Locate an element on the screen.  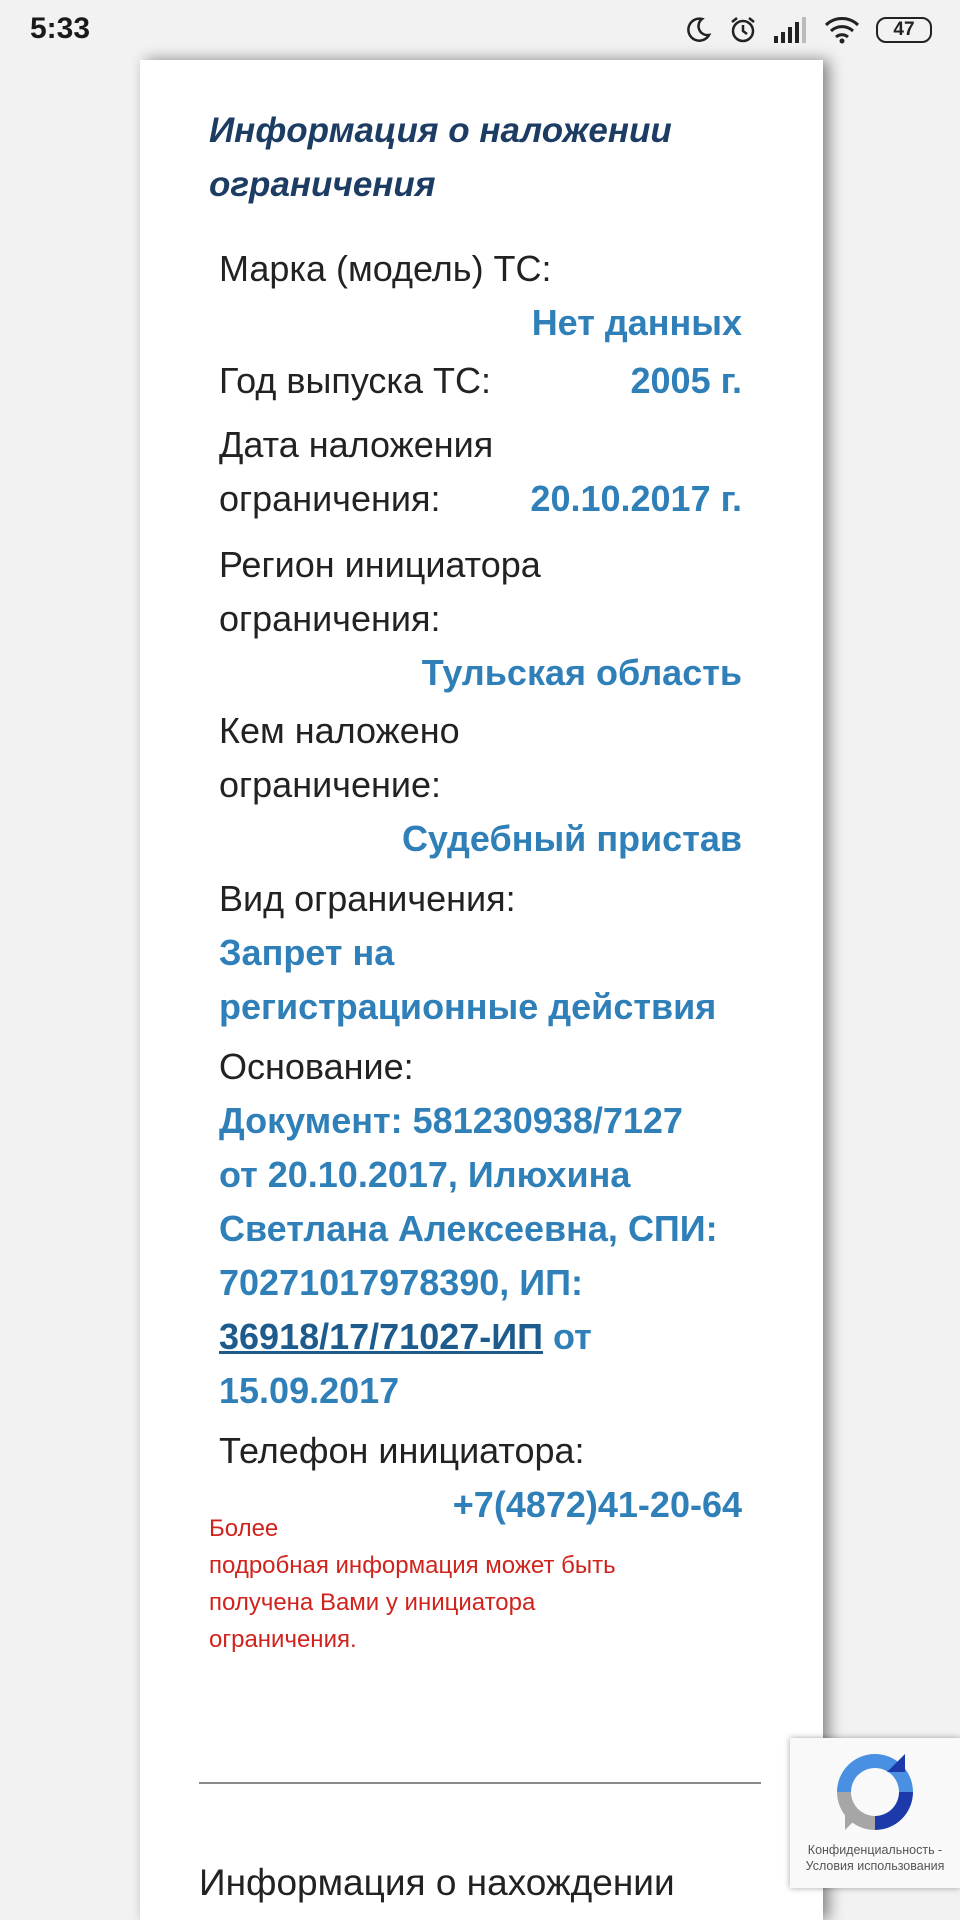
basis-label: Основание: is located at coordinates (316, 1066).